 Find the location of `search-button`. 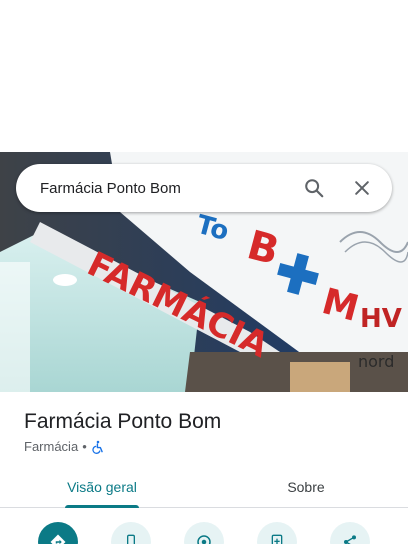

search-button is located at coordinates (314, 188).